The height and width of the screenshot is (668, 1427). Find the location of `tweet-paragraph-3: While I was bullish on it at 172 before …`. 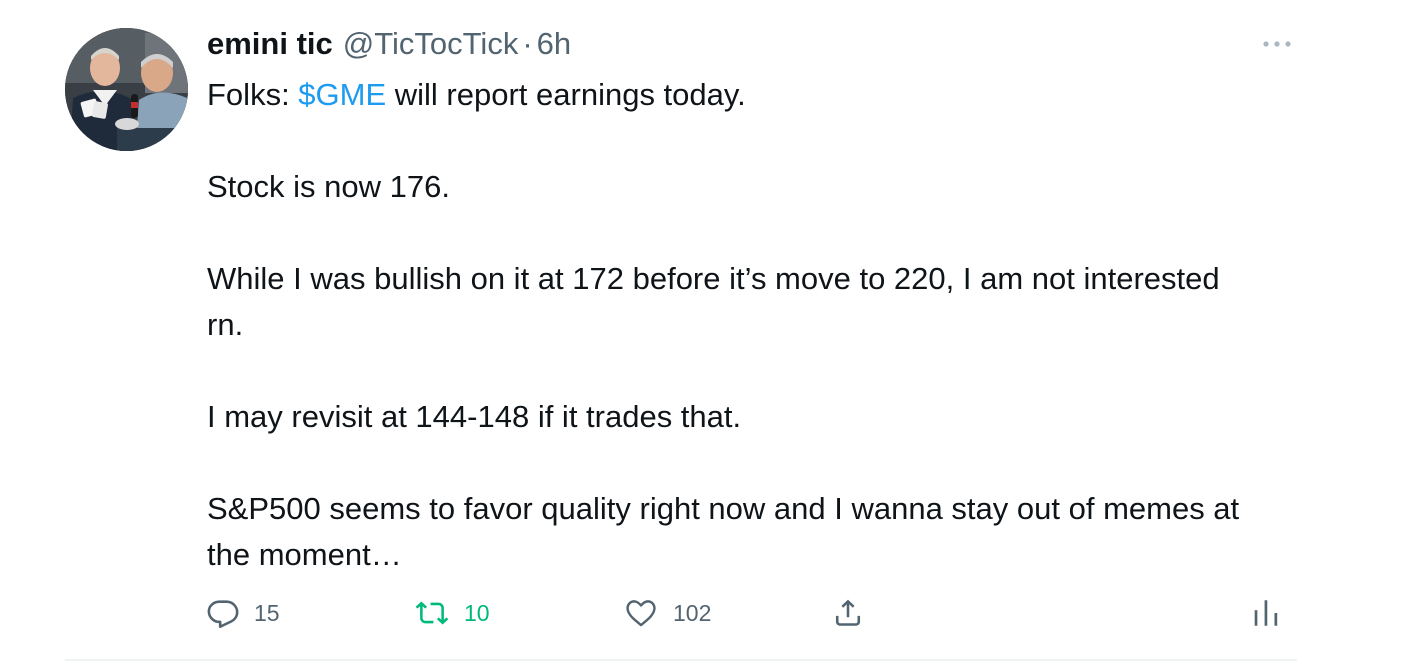

tweet-paragraph-3: While I was bullish on it at 172 before … is located at coordinates (713, 301).